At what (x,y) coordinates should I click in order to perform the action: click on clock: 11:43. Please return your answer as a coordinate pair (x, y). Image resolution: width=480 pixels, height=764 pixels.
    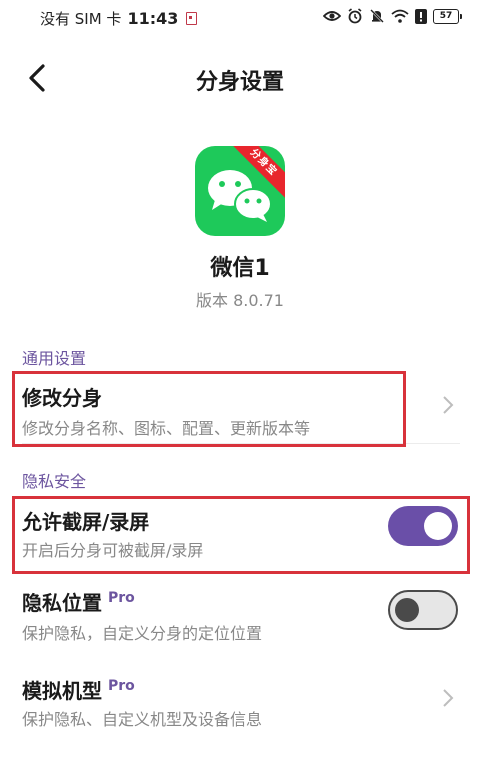
    Looking at the image, I should click on (153, 18).